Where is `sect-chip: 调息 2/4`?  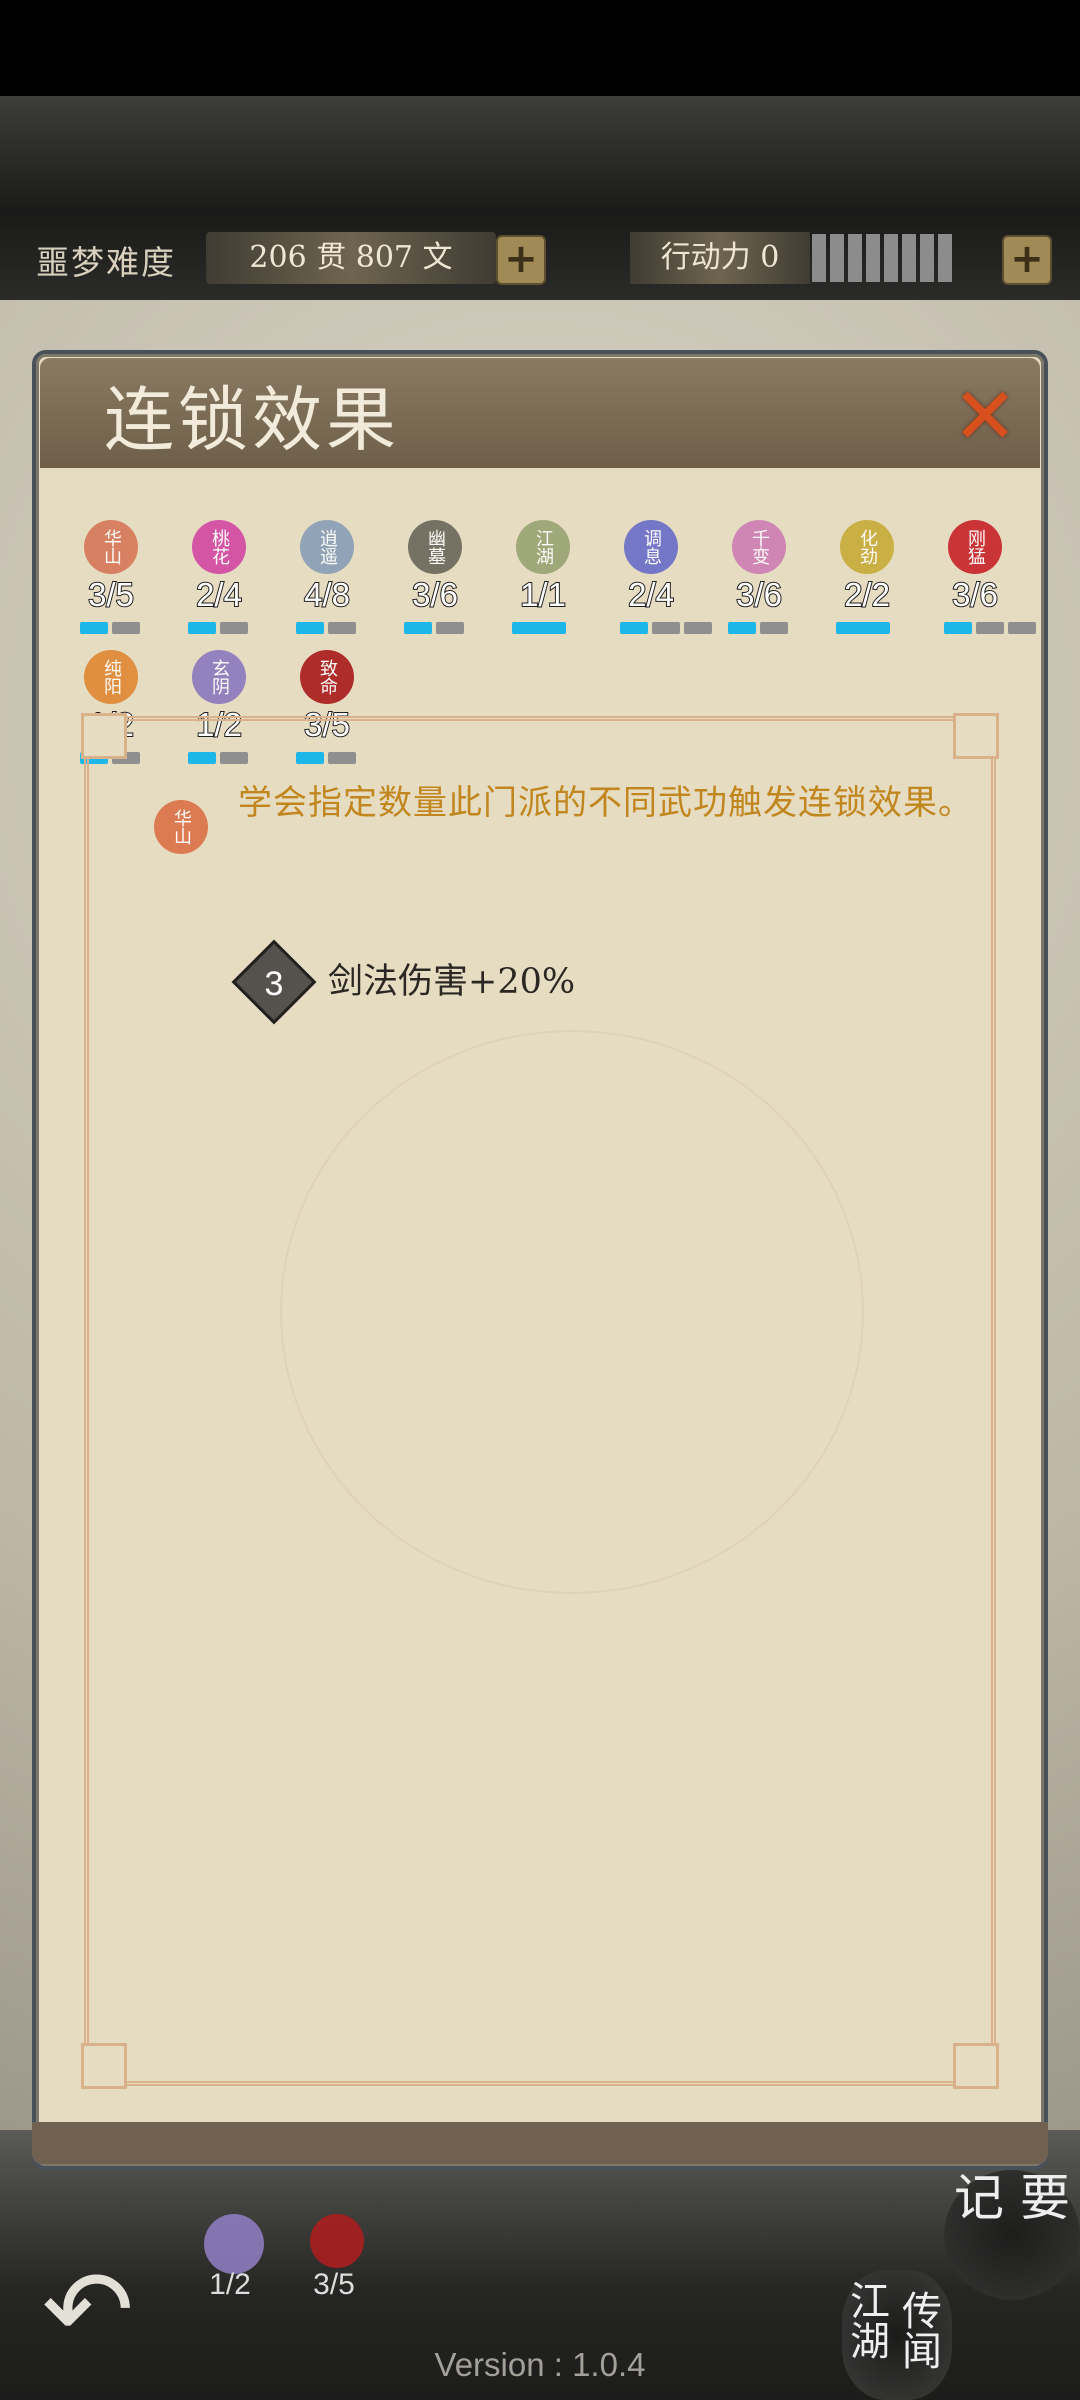 sect-chip: 调息 2/4 is located at coordinates (659, 580).